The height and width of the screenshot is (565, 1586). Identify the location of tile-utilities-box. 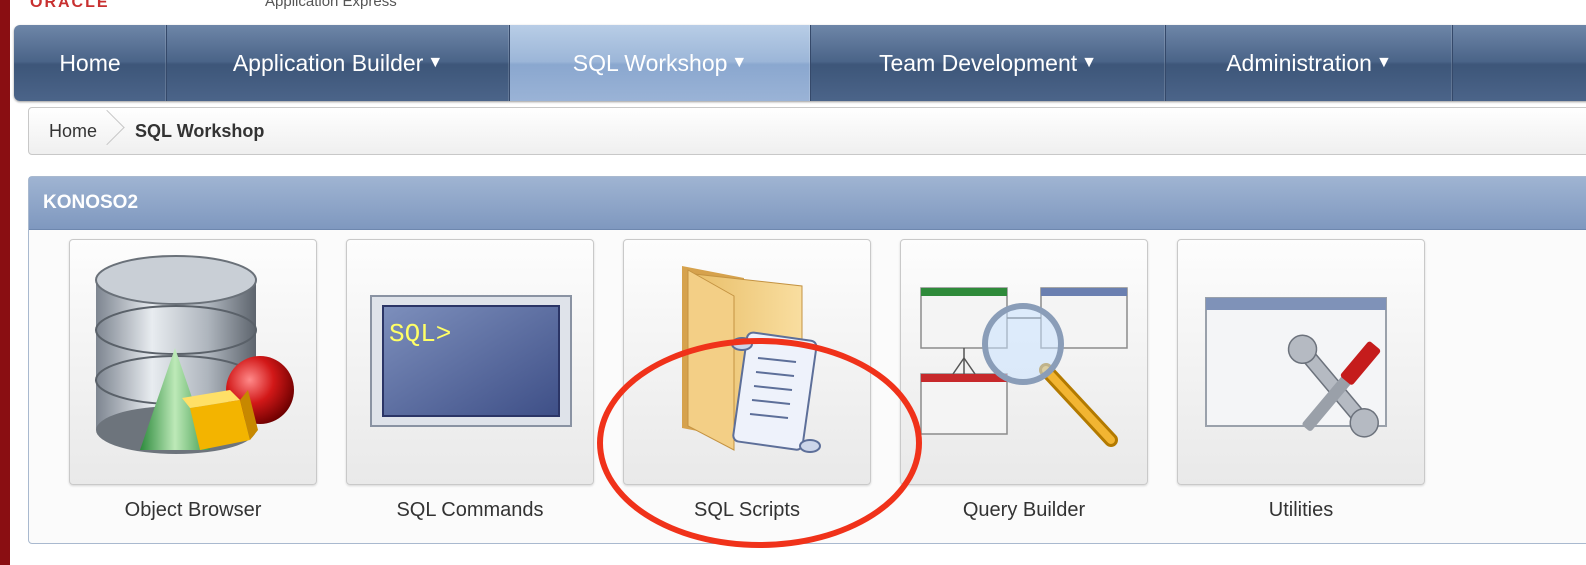
(1301, 362).